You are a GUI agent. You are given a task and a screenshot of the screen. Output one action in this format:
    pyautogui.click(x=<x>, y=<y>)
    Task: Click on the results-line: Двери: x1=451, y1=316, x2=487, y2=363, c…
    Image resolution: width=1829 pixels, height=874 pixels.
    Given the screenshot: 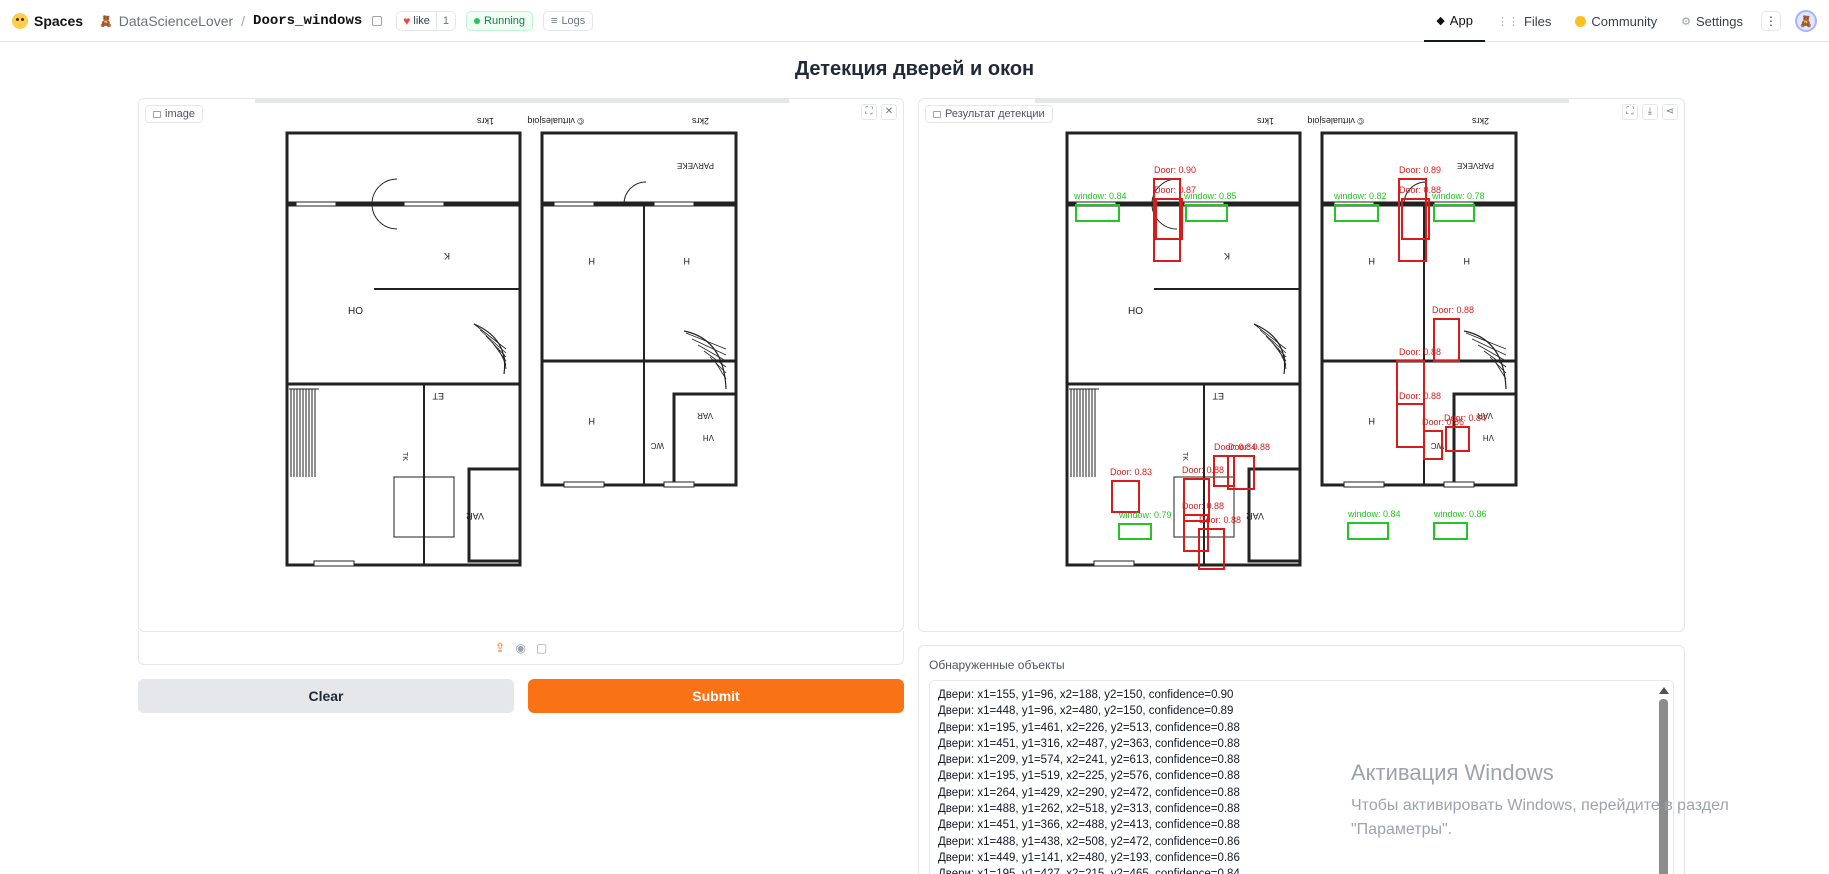 What is the action you would take?
    pyautogui.click(x=1089, y=743)
    